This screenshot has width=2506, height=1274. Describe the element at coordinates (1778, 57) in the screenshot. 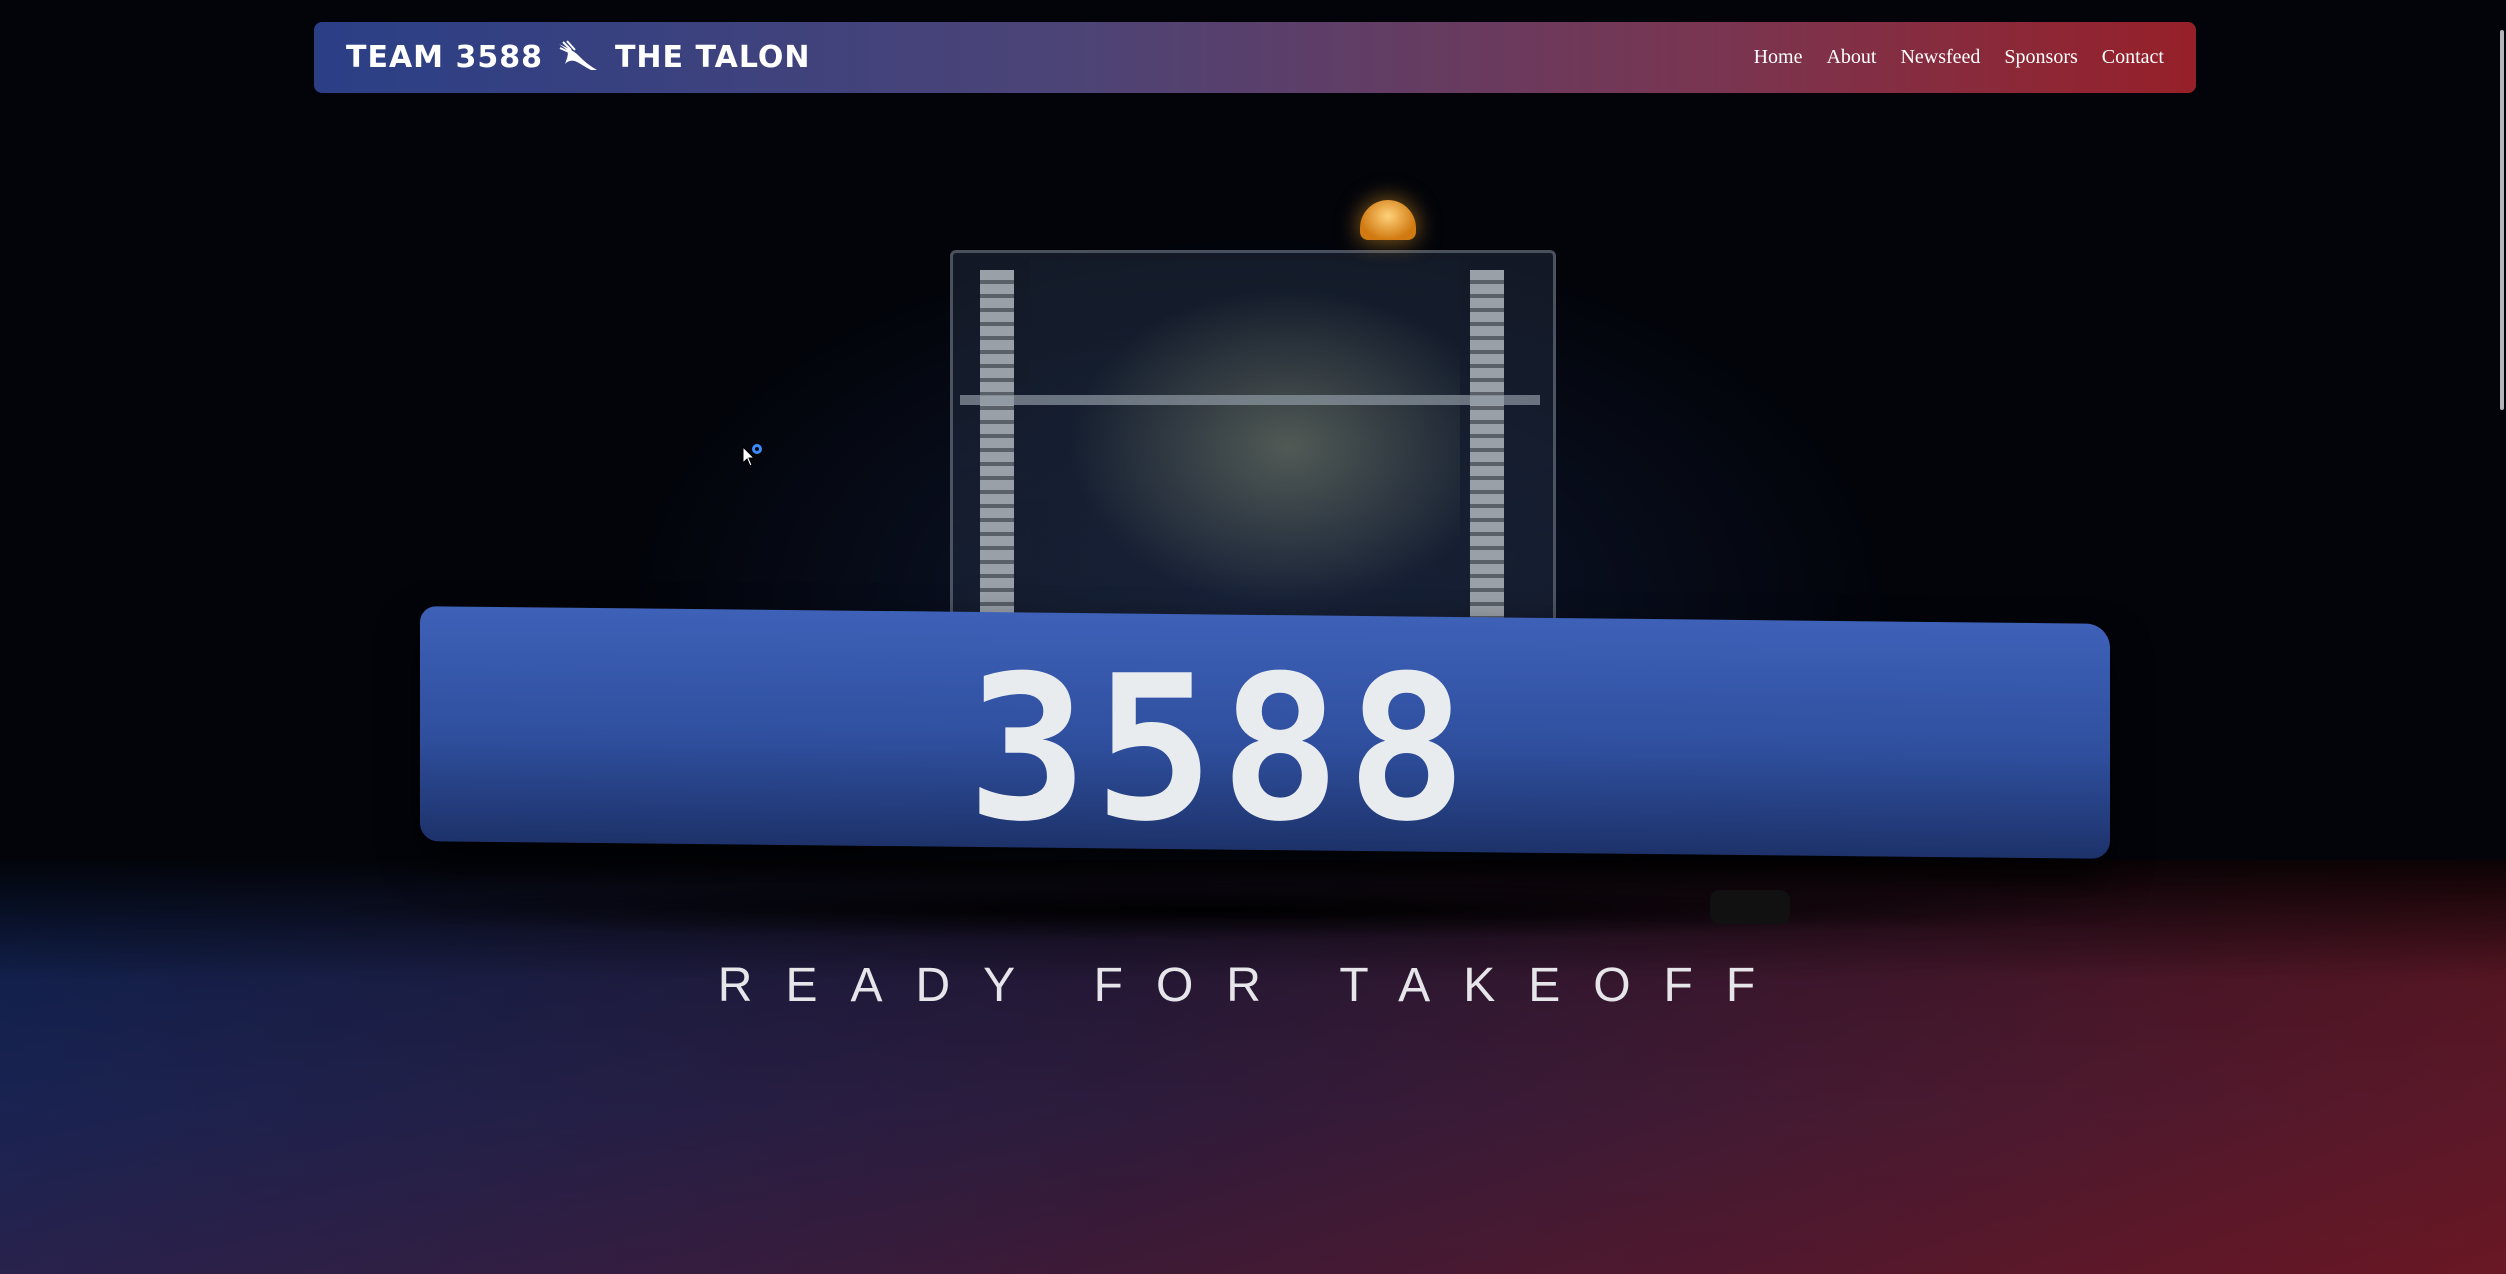

I see `nav-link-home: Home` at that location.